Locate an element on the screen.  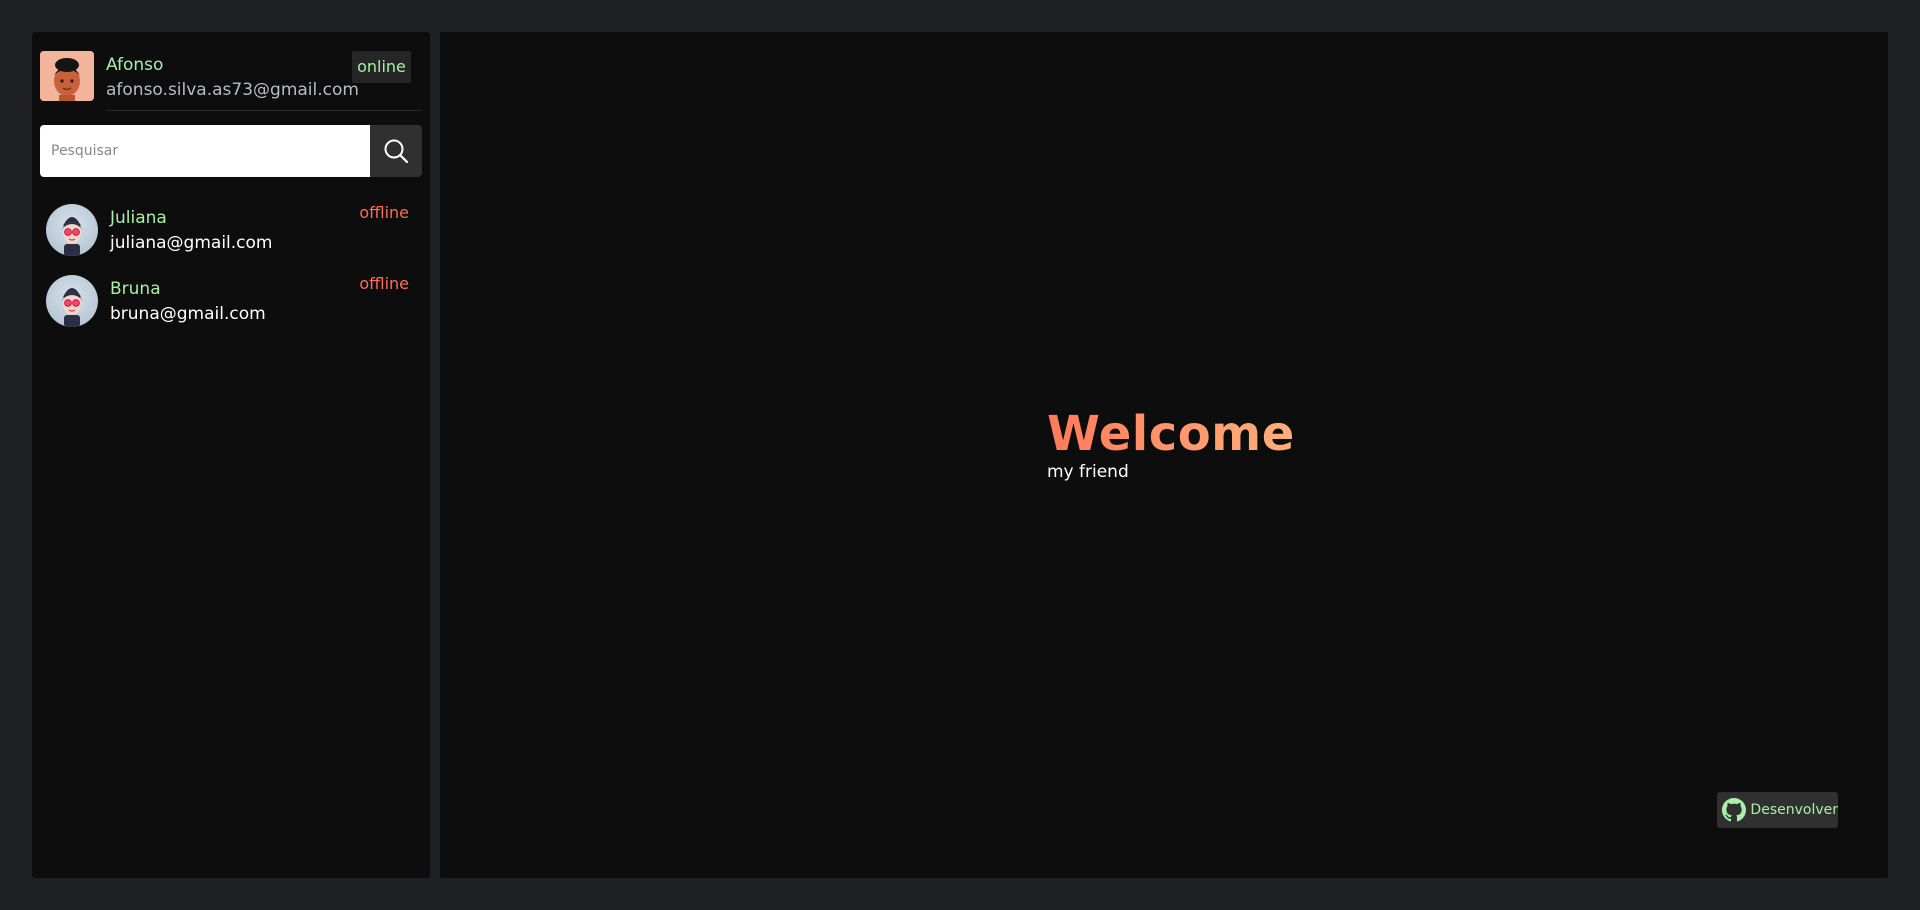
contact-email: bruna@gmail.com is located at coordinates (188, 314).